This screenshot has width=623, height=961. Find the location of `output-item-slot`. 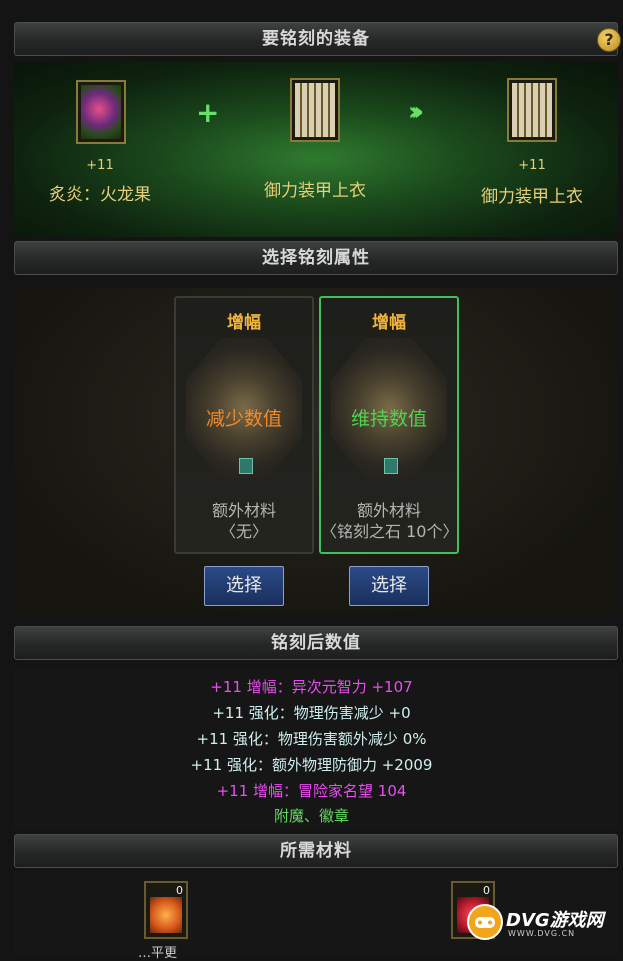

output-item-slot is located at coordinates (532, 110).